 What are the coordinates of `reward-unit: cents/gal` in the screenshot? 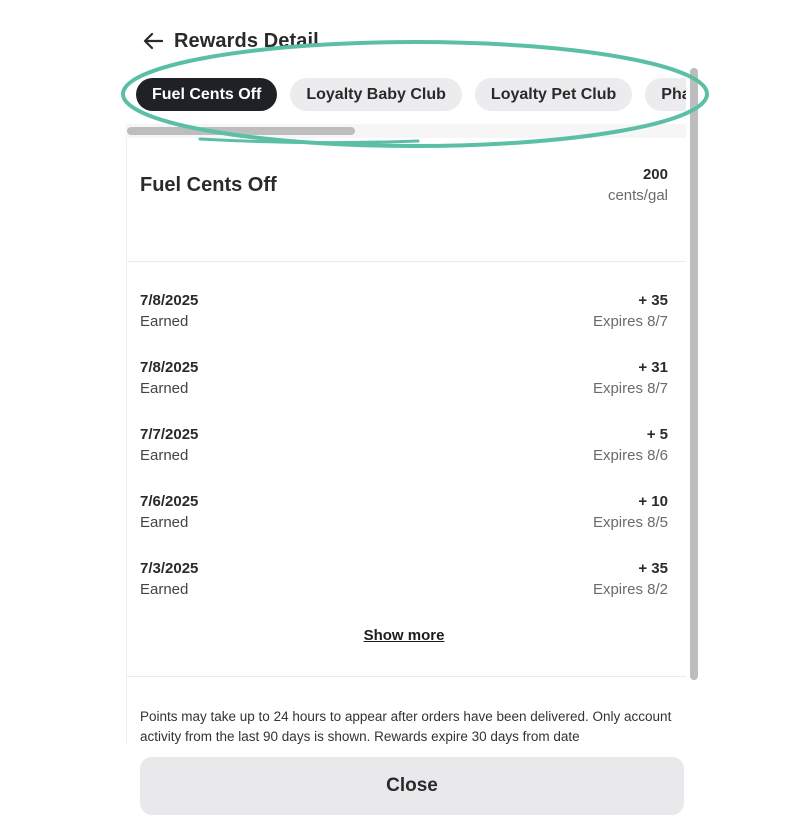 It's located at (637, 195).